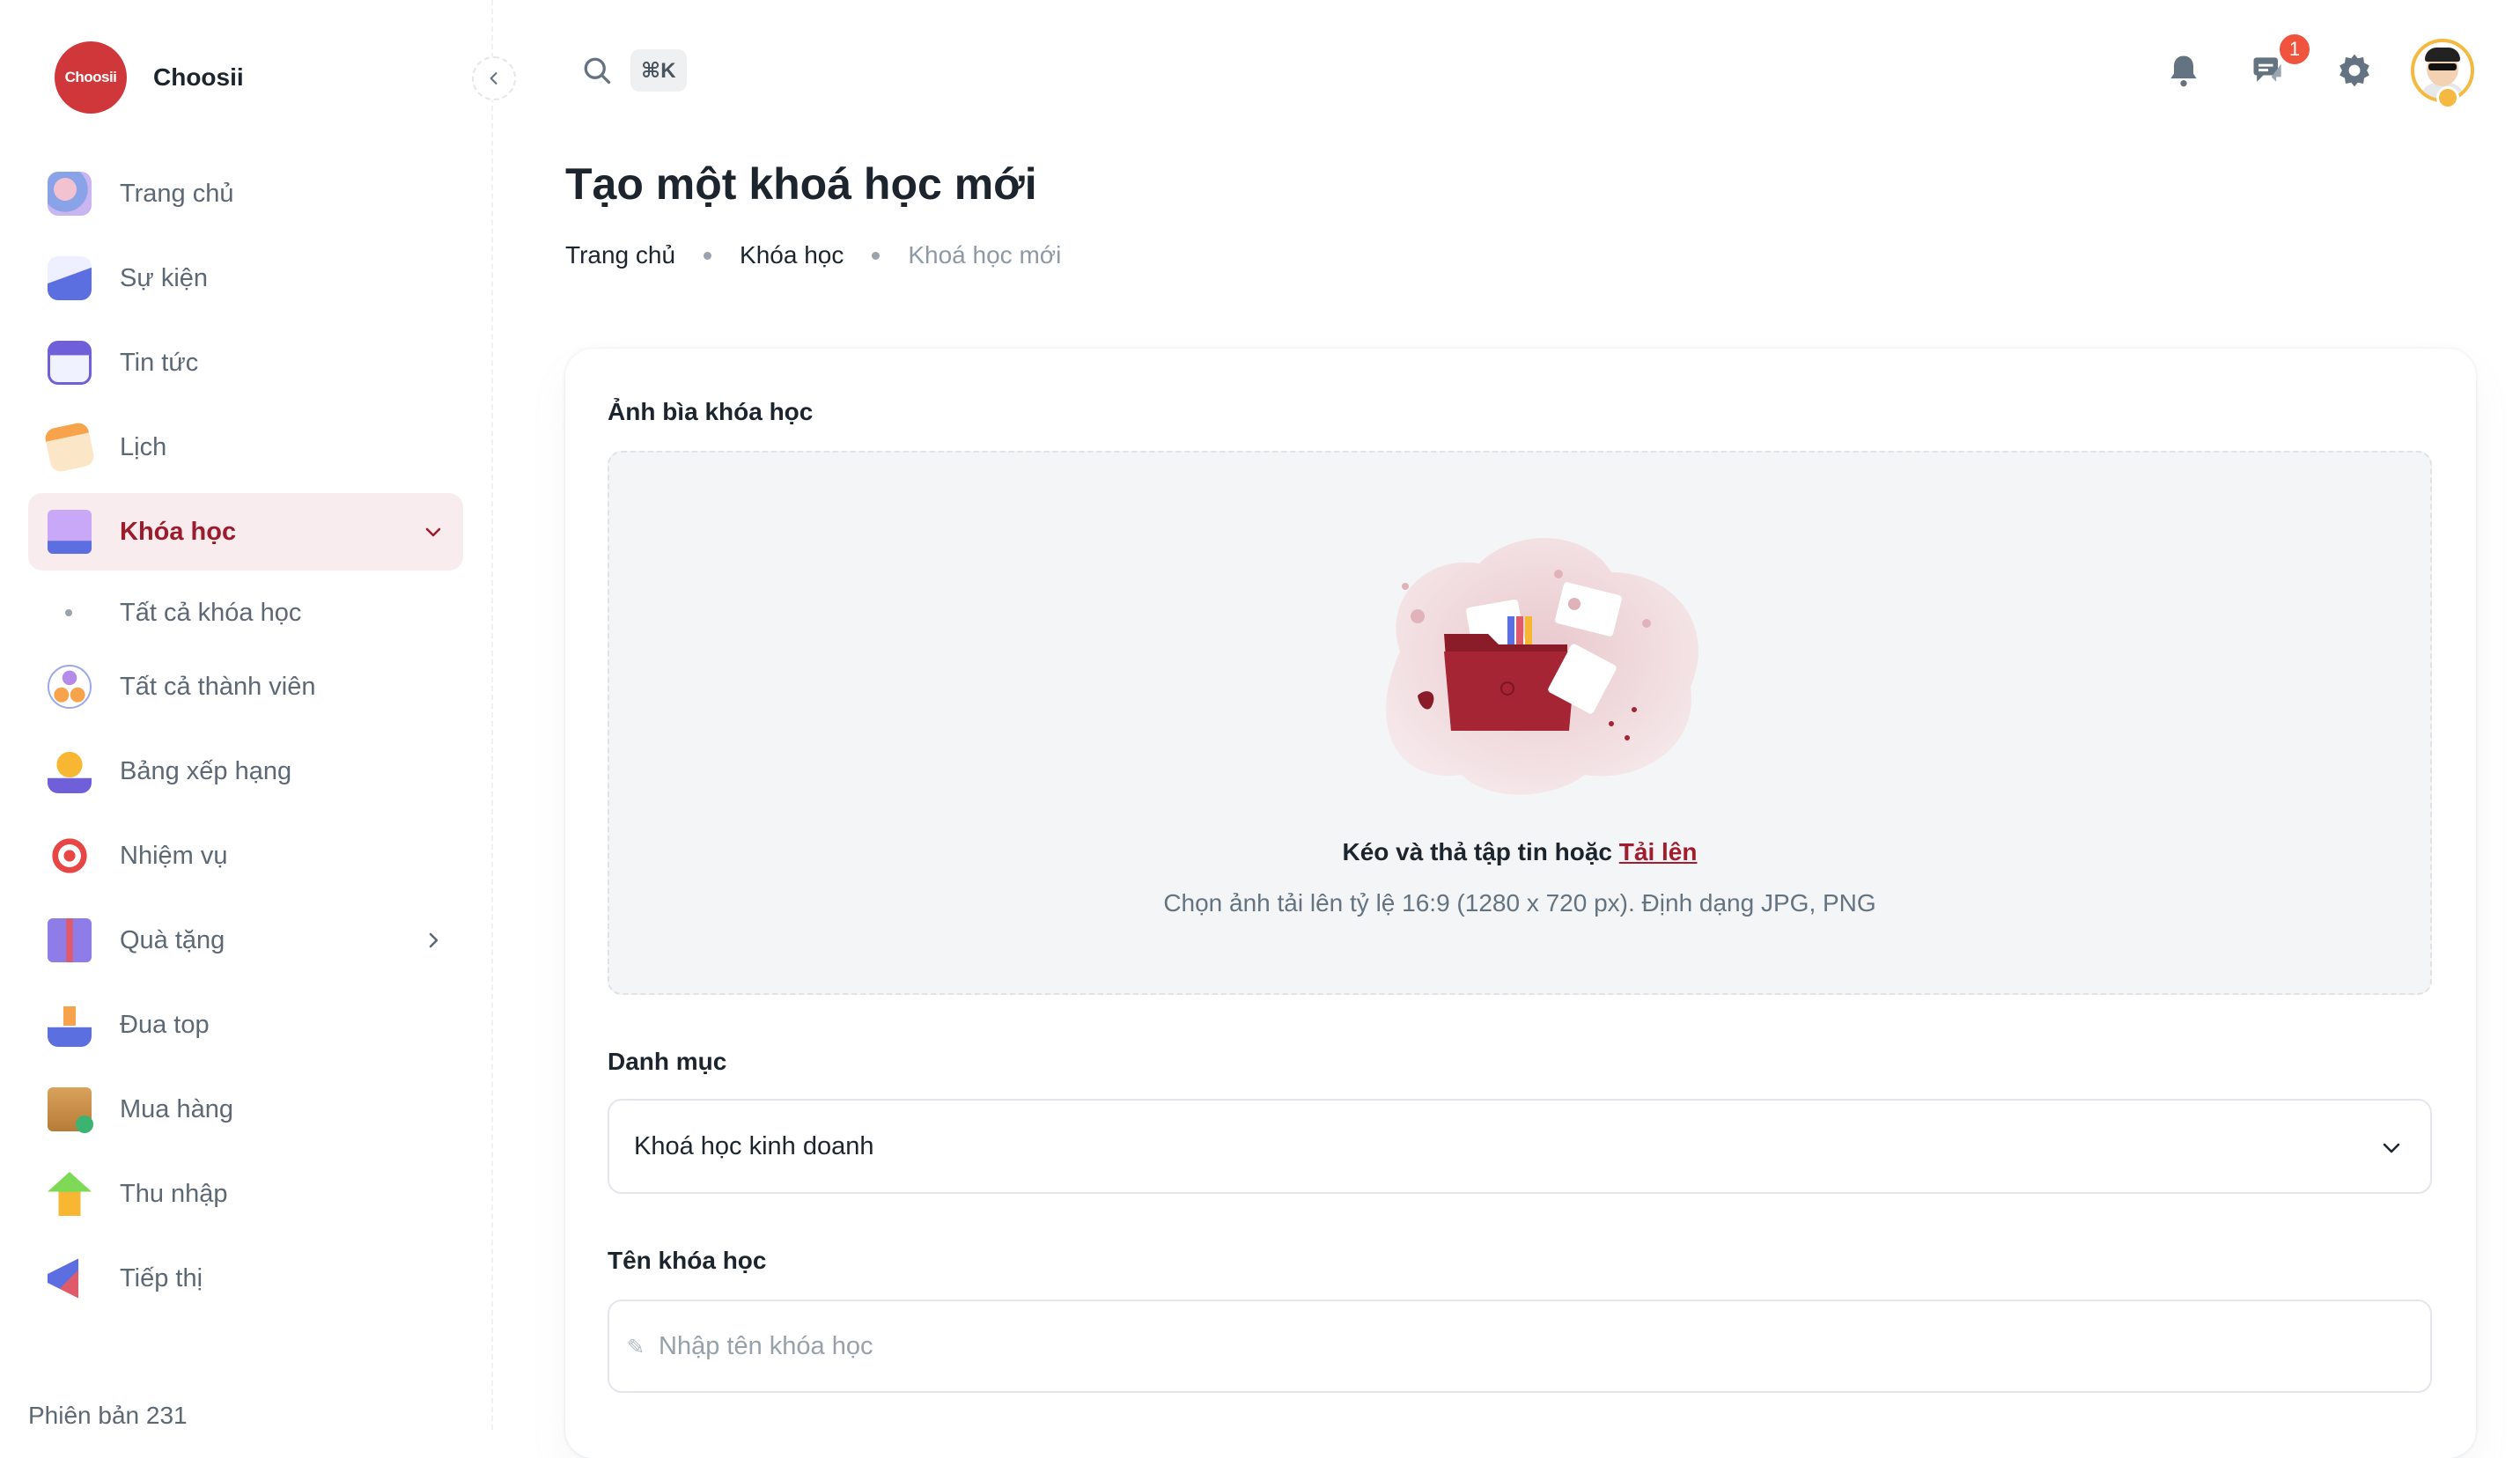  What do you see at coordinates (245, 1109) in the screenshot?
I see `sidebar-item-shopping: Mua hàng` at bounding box center [245, 1109].